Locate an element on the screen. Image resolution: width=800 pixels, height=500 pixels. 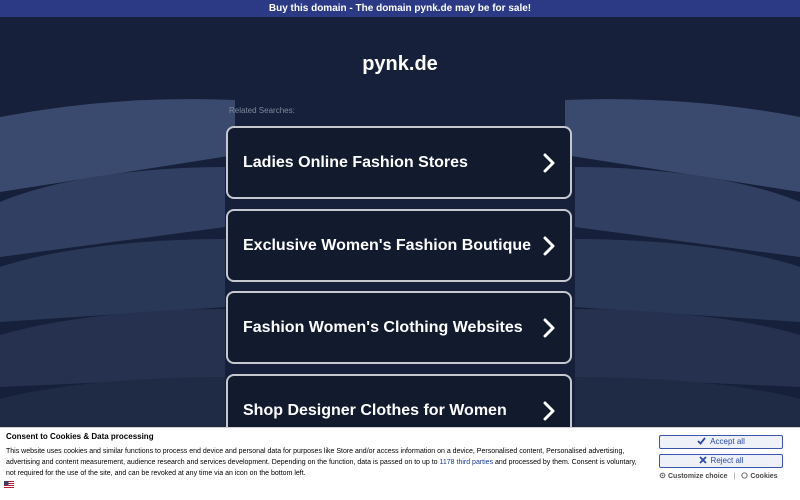
consent-title: Consent to Cookies & Data processing is located at coordinates (80, 436).